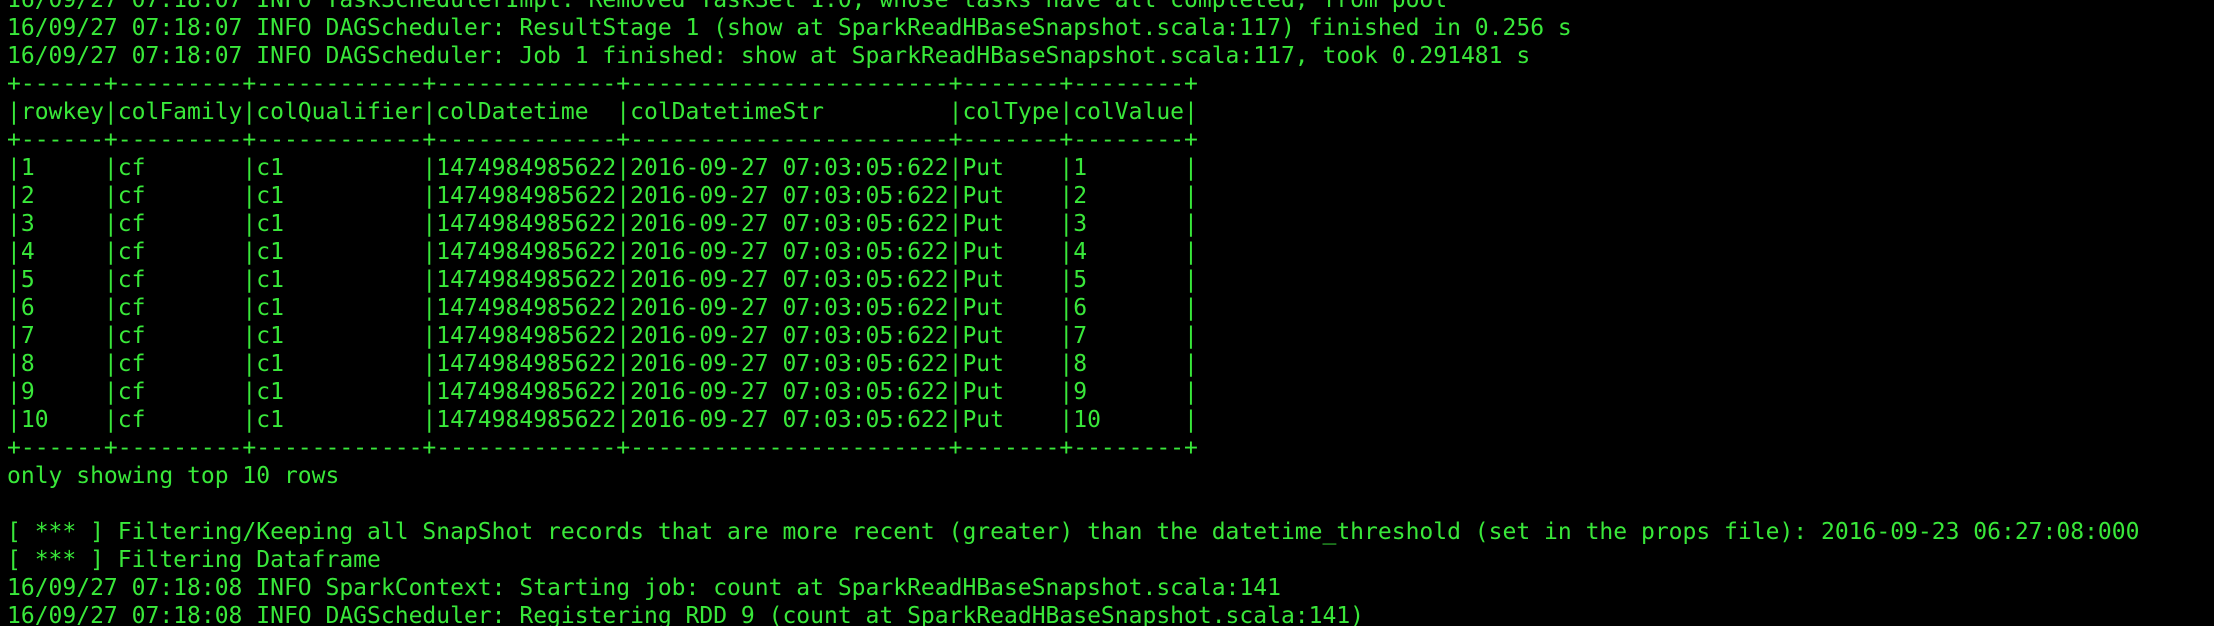  What do you see at coordinates (173, 476) in the screenshot?
I see `table-footer-note: only showing top 10 rows` at bounding box center [173, 476].